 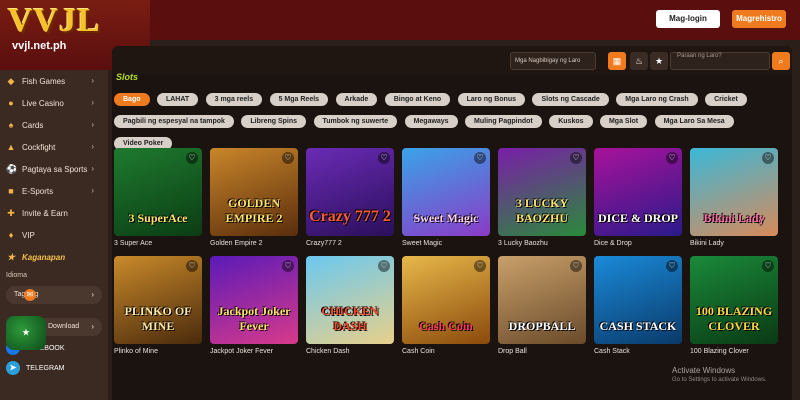 What do you see at coordinates (234, 99) in the screenshot?
I see `tag-3-reels: 3 mga reels` at bounding box center [234, 99].